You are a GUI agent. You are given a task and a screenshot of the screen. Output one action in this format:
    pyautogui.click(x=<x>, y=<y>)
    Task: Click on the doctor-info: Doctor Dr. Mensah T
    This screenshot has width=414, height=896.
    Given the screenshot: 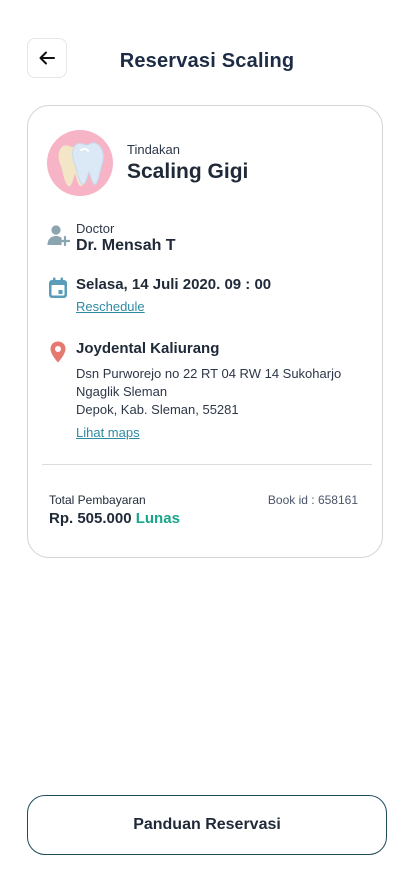 What is the action you would take?
    pyautogui.click(x=221, y=238)
    